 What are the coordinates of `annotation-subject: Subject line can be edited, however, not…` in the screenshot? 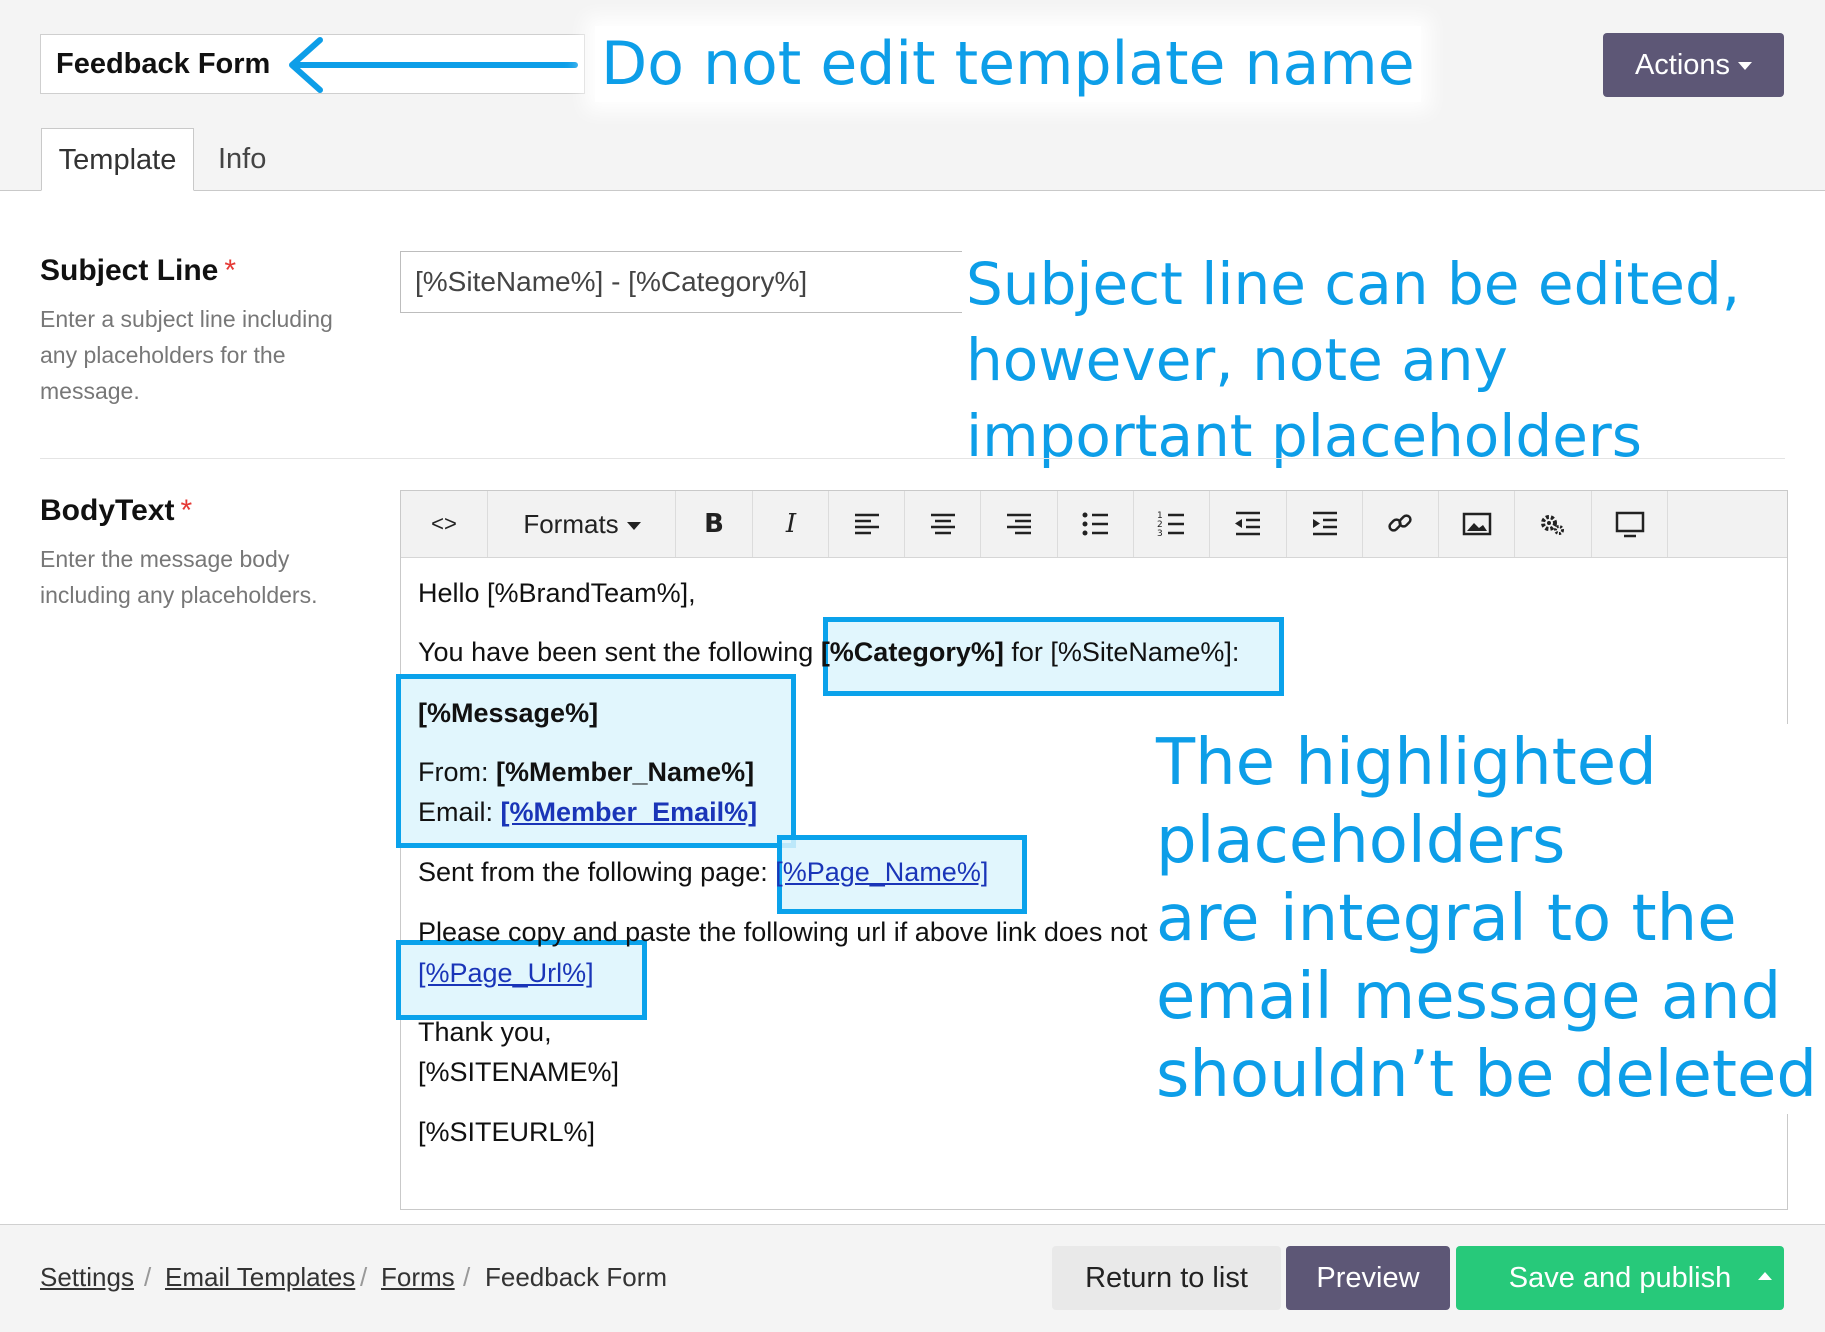 It's located at (1353, 360).